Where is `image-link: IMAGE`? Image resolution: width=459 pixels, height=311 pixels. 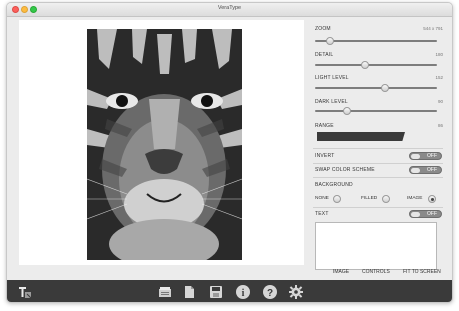
image-link: IMAGE is located at coordinates (341, 272).